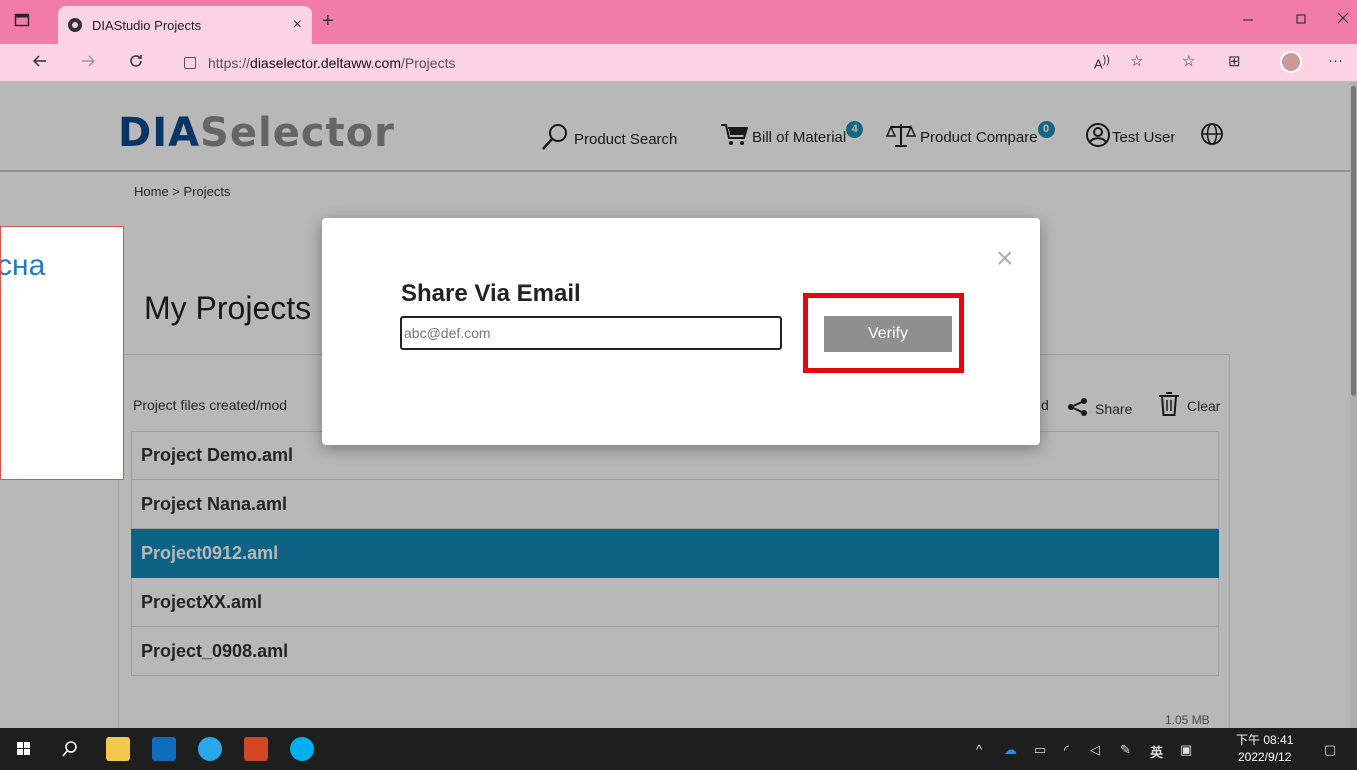  Describe the element at coordinates (1125, 750) in the screenshot. I see `pen-icon: ✎` at that location.